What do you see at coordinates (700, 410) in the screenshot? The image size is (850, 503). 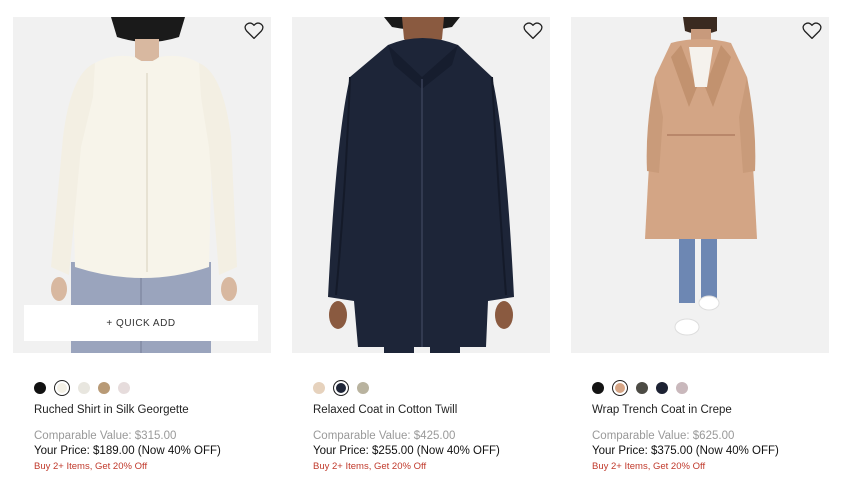 I see `product-name: Wrap Trench Coat in Crepe` at bounding box center [700, 410].